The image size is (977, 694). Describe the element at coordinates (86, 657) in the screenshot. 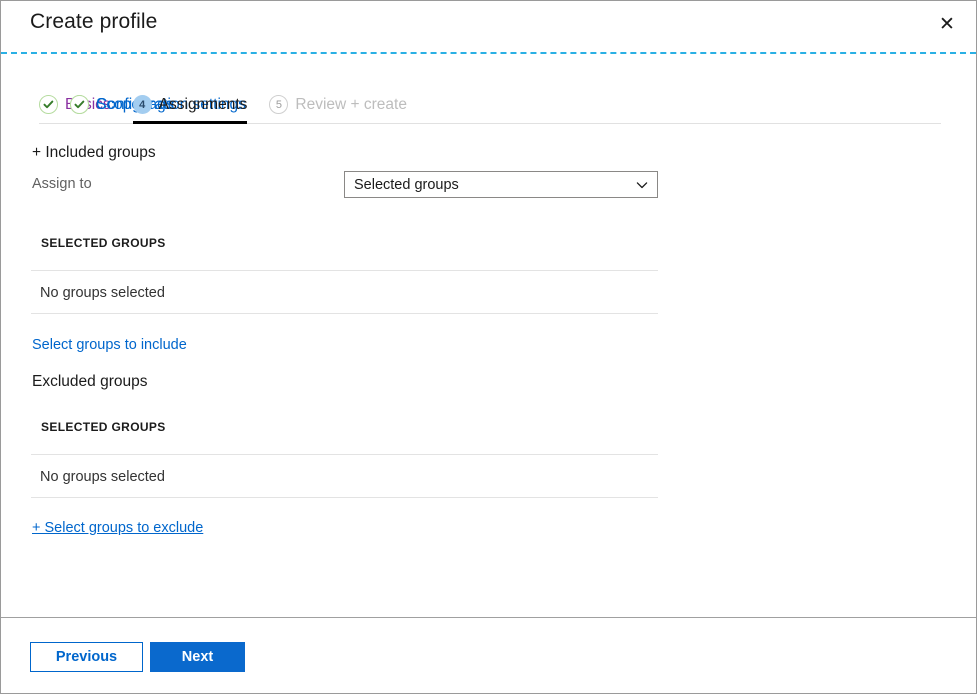

I see `previous-button: Previous` at that location.